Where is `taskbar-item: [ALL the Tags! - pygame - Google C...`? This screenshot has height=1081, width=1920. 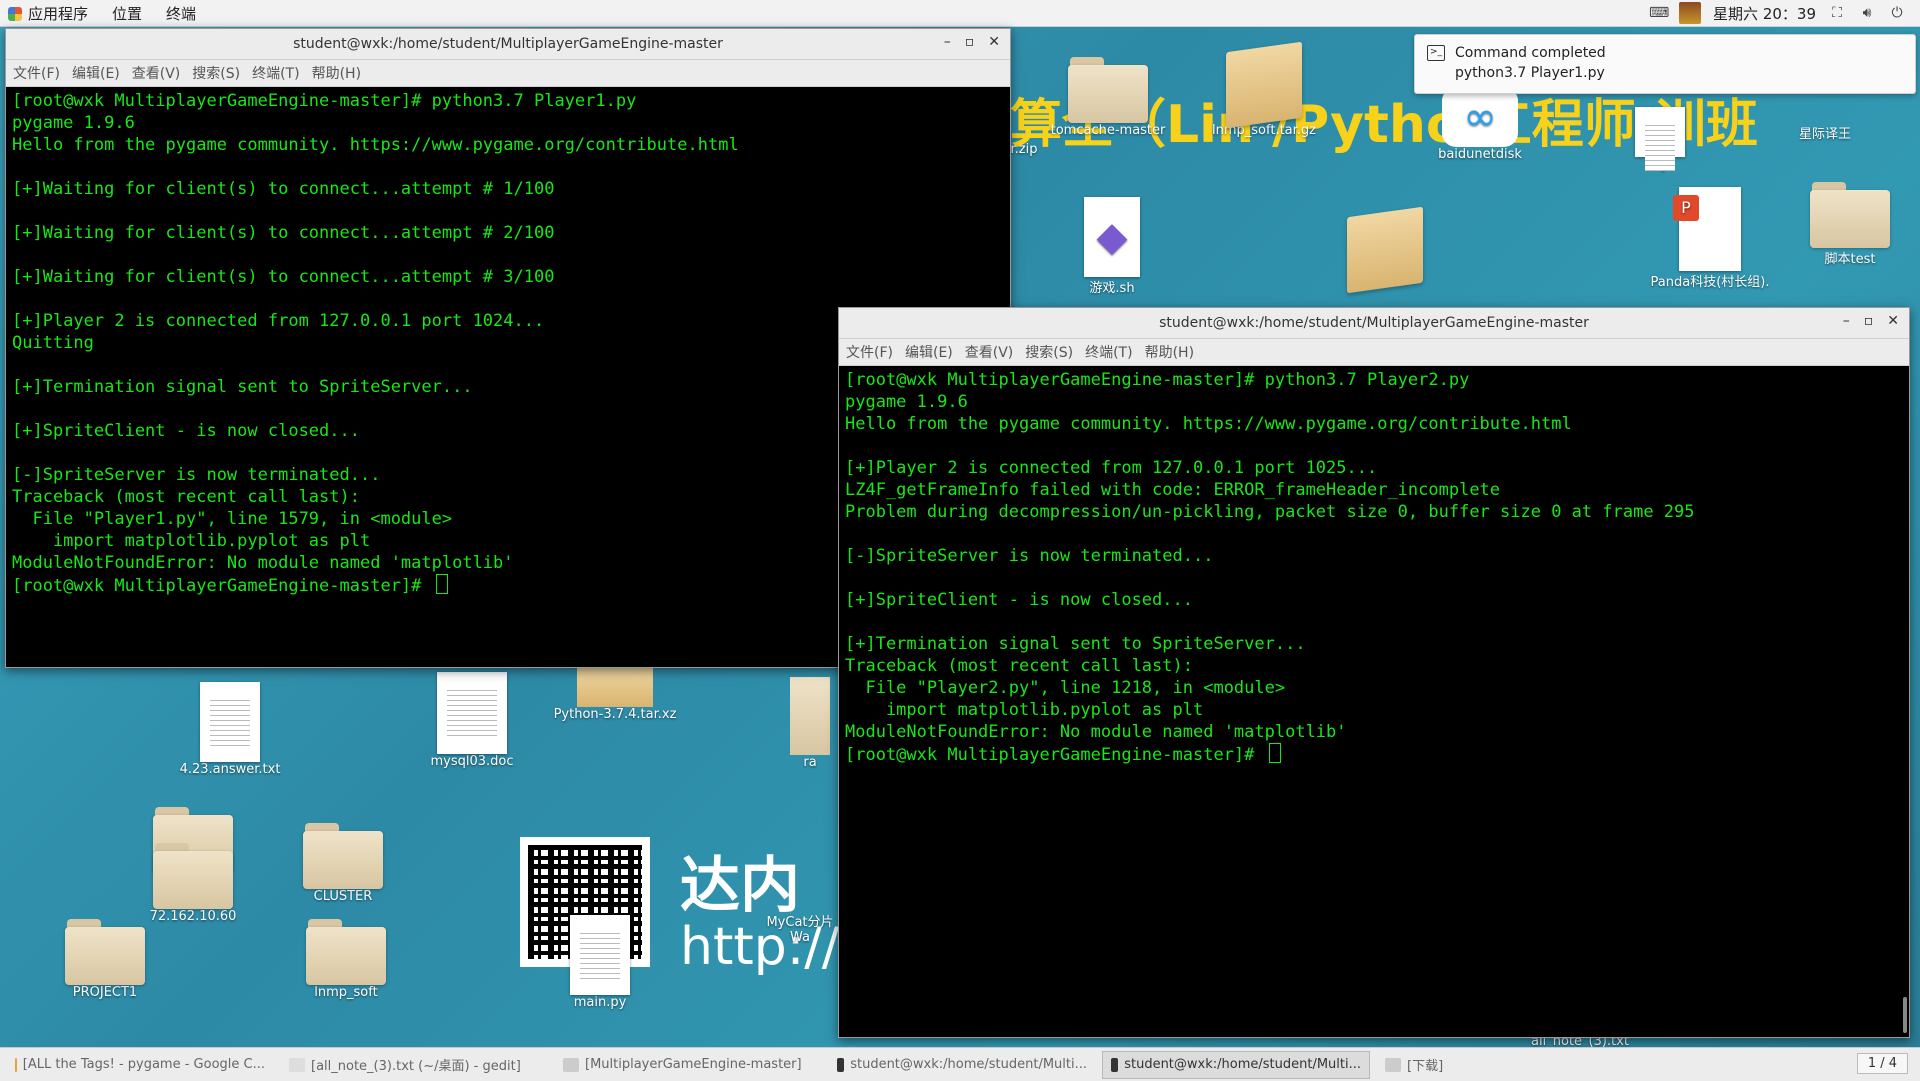 taskbar-item: [ALL the Tags! - pygame - Google C... is located at coordinates (140, 1065).